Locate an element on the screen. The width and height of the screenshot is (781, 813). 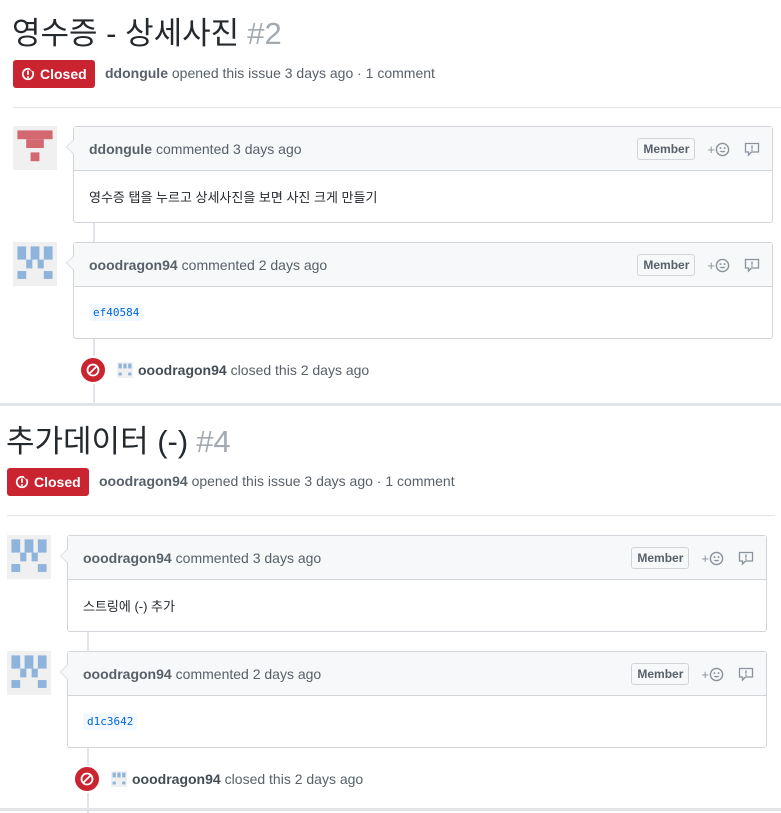
comment-header: ddongule commented 3 days ago Member + is located at coordinates (423, 149).